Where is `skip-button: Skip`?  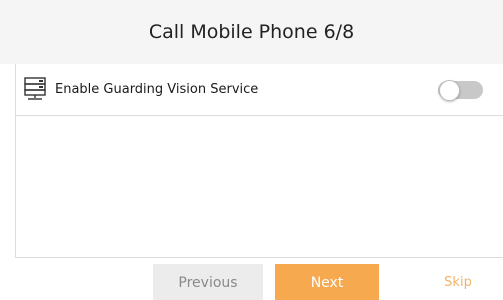
skip-button: Skip is located at coordinates (458, 282).